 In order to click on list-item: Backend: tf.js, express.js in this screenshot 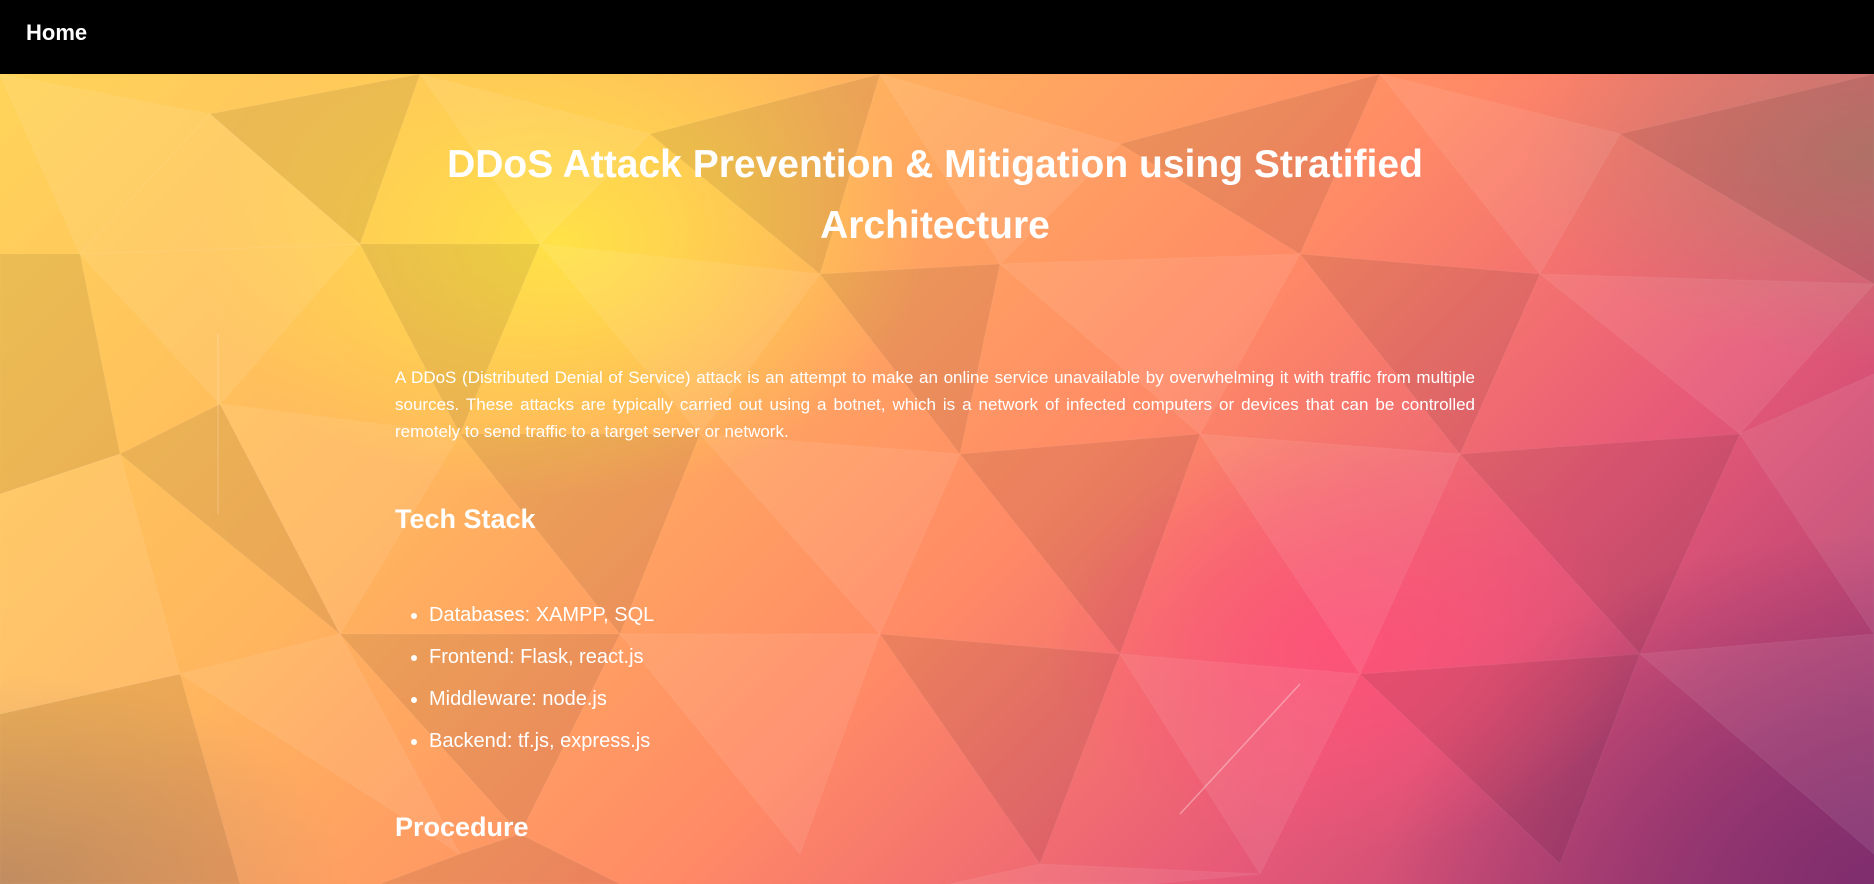, I will do `click(541, 741)`.